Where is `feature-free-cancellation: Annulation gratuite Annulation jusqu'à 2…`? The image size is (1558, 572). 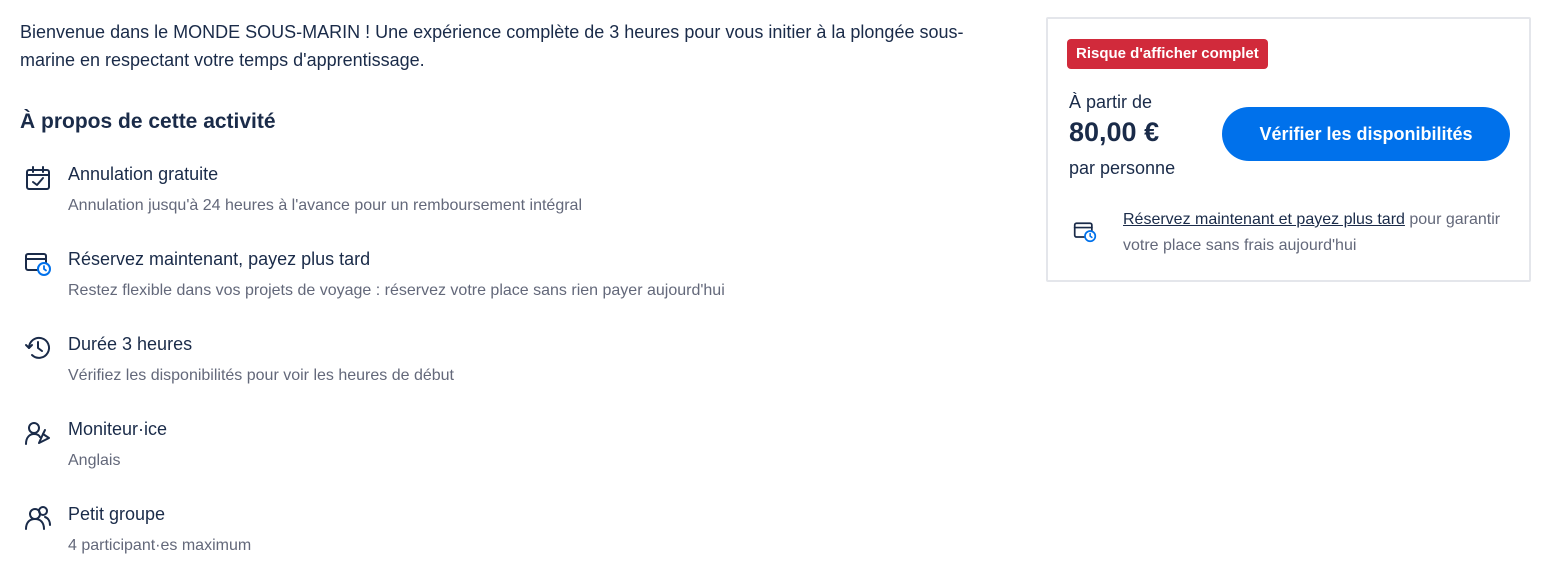
feature-free-cancellation: Annulation gratuite Annulation jusqu'à 2… is located at coordinates (515, 202).